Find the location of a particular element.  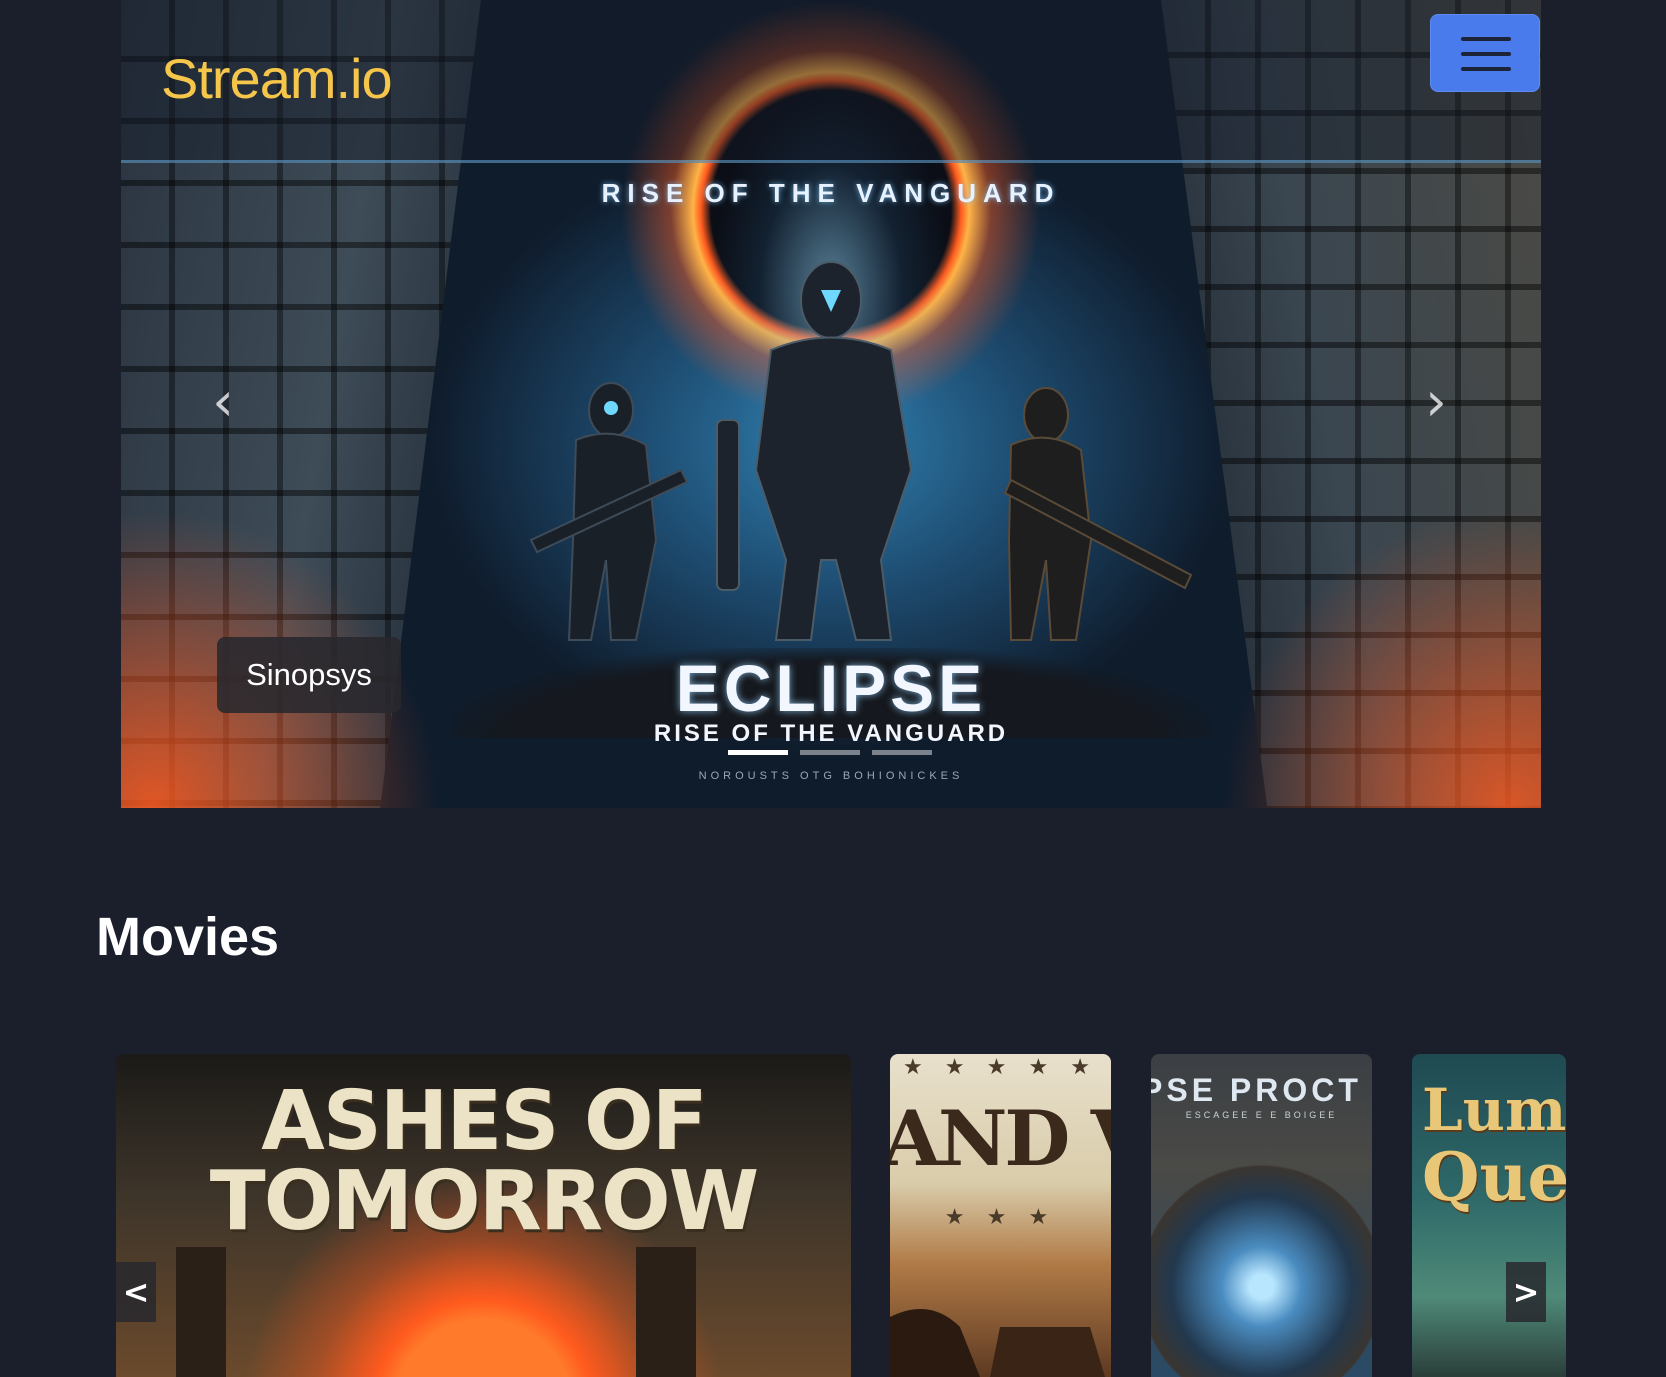

poster-skyline is located at coordinates (483, 1312).